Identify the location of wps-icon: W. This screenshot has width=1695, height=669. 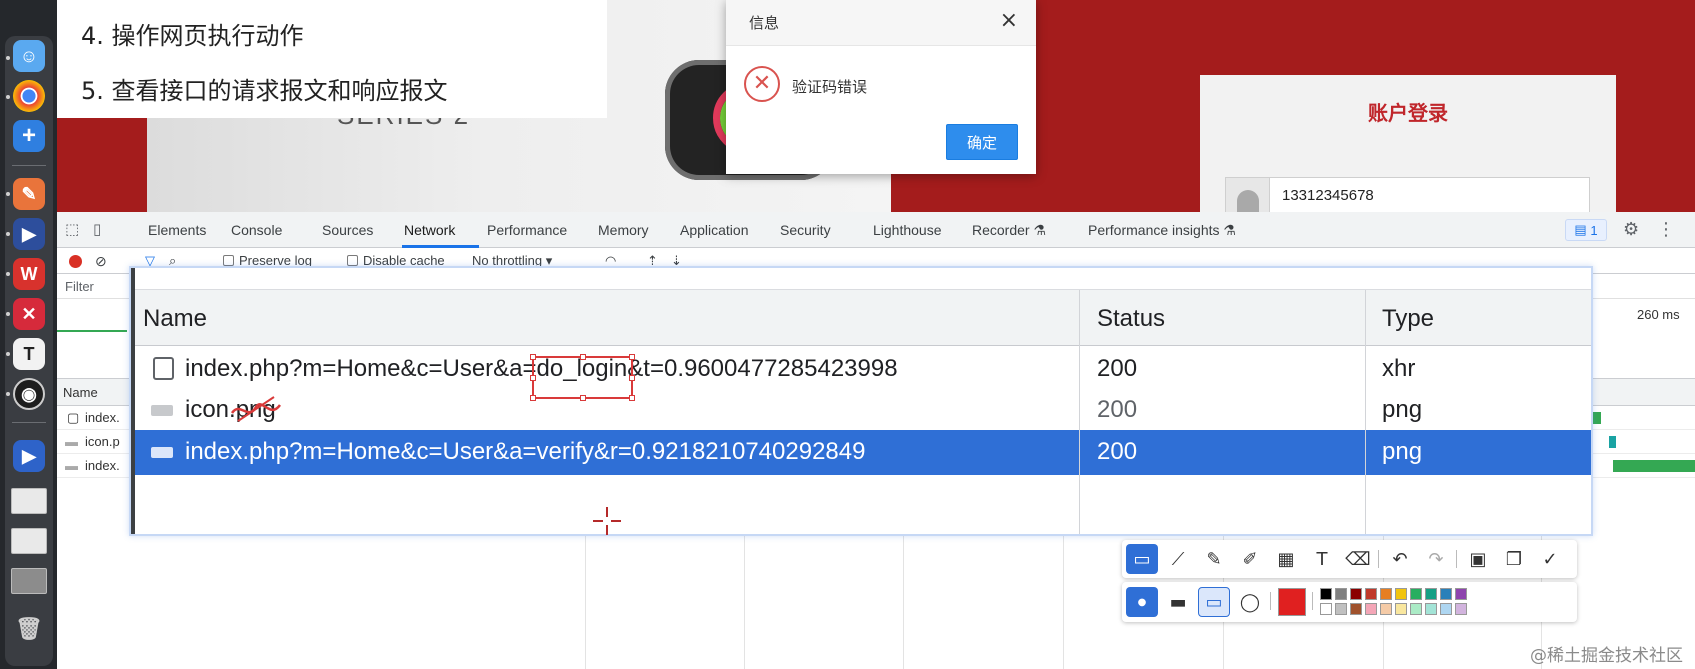
(29, 274).